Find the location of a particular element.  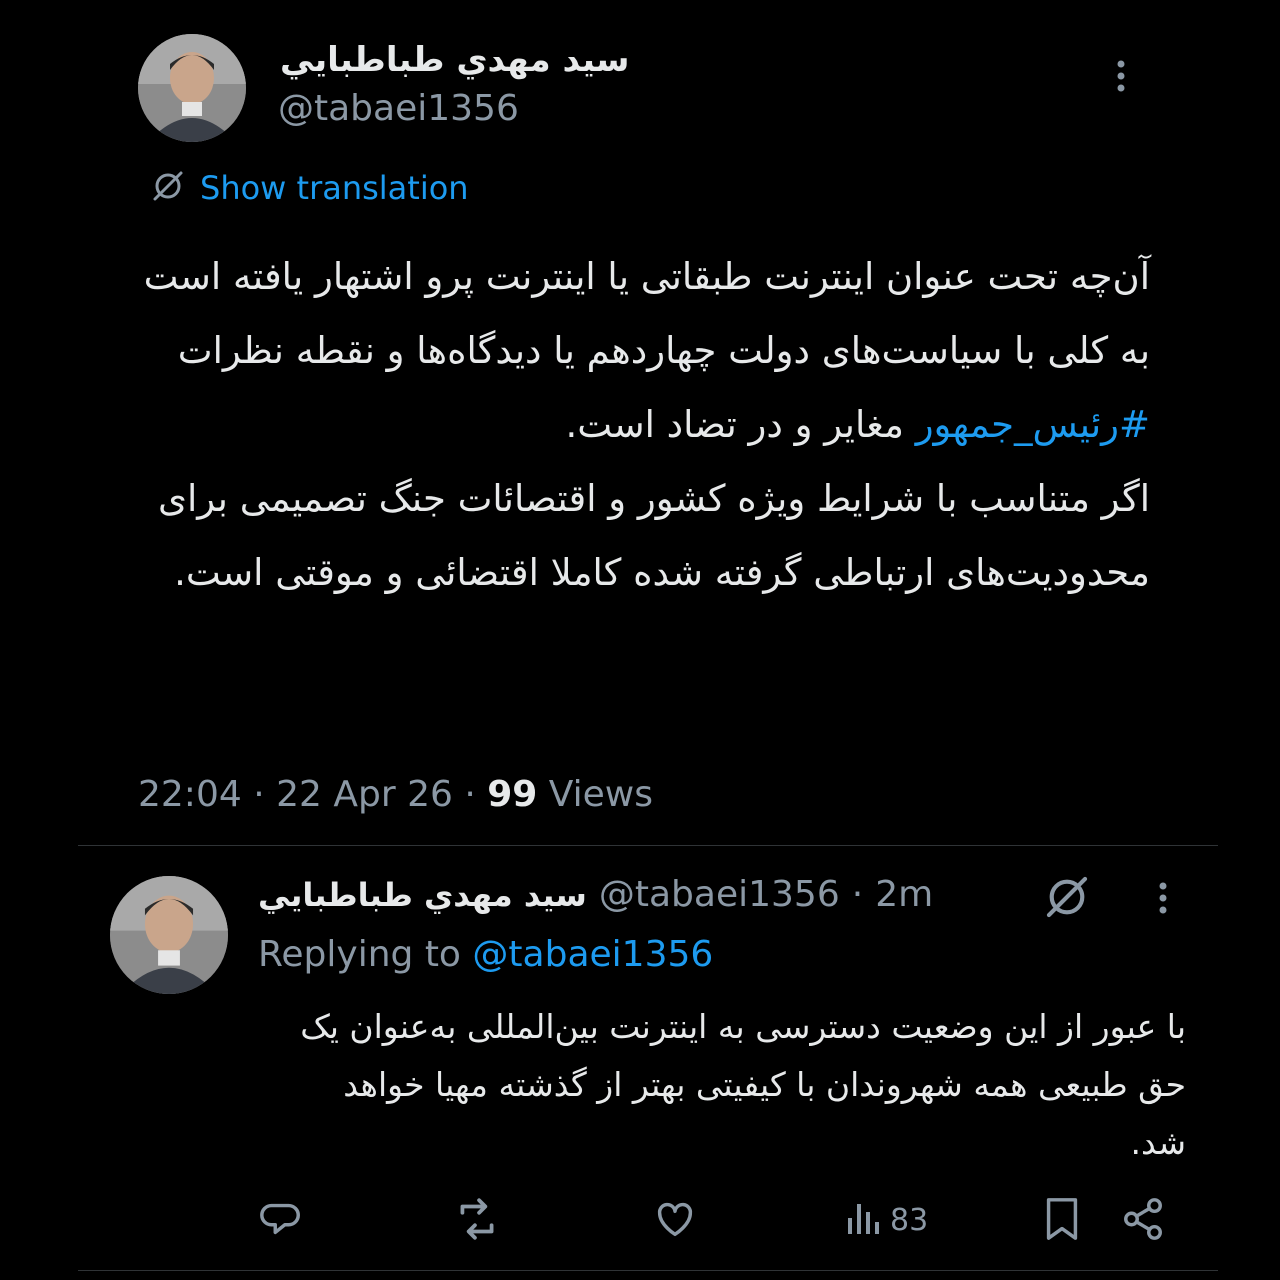

like-icon is located at coordinates (675, 1221).